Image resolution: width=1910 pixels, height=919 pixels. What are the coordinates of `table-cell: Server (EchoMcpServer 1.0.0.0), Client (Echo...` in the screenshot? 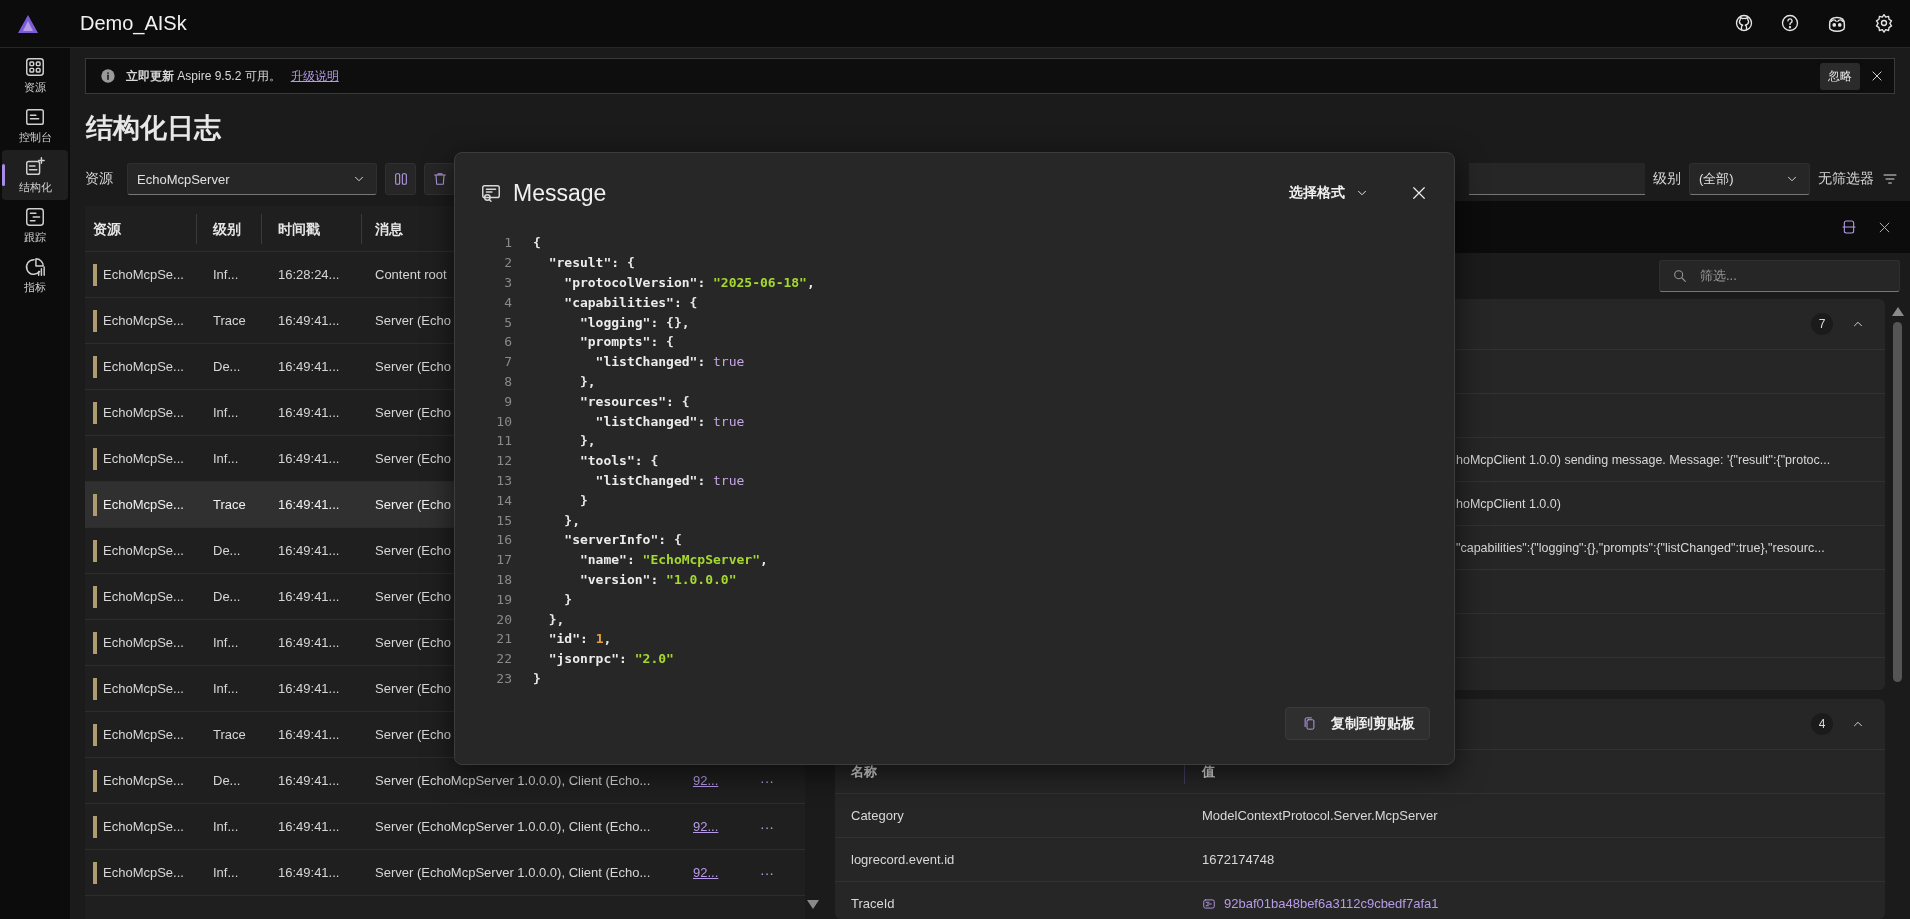 It's located at (513, 826).